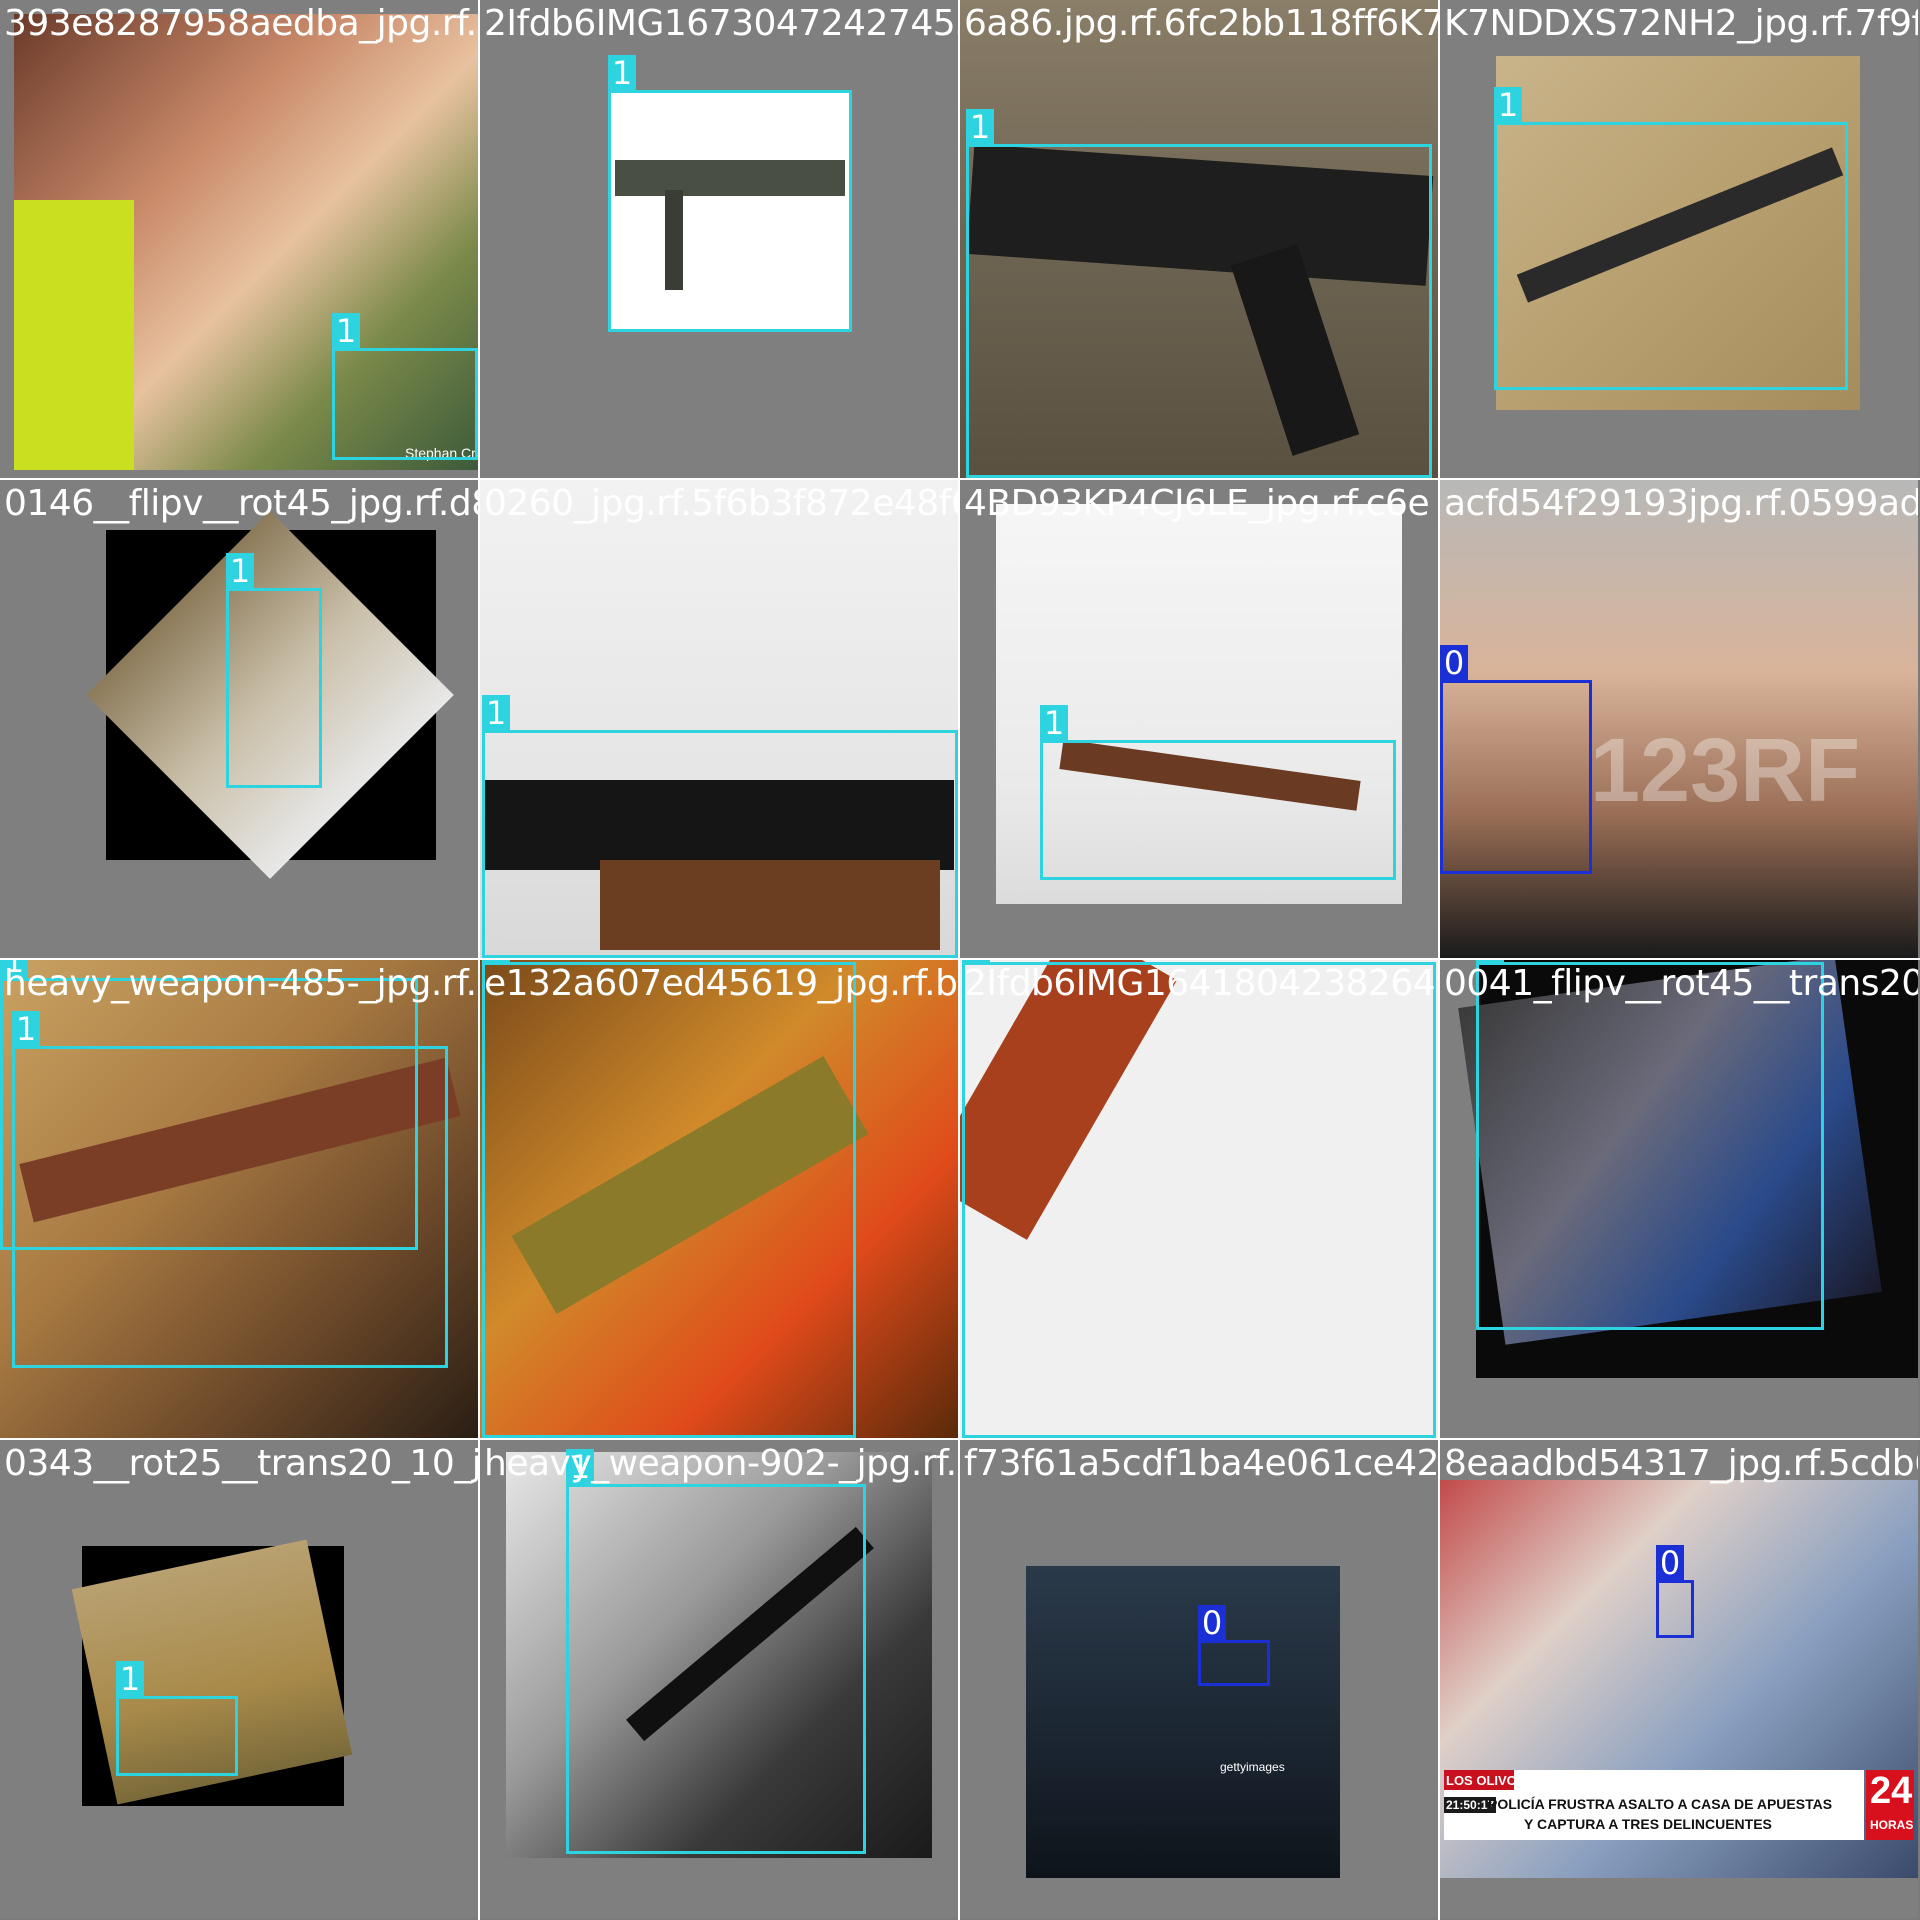  I want to click on tile-14: 1 heavy_weapon-902-_jpg.rf.3, so click(719, 1679).